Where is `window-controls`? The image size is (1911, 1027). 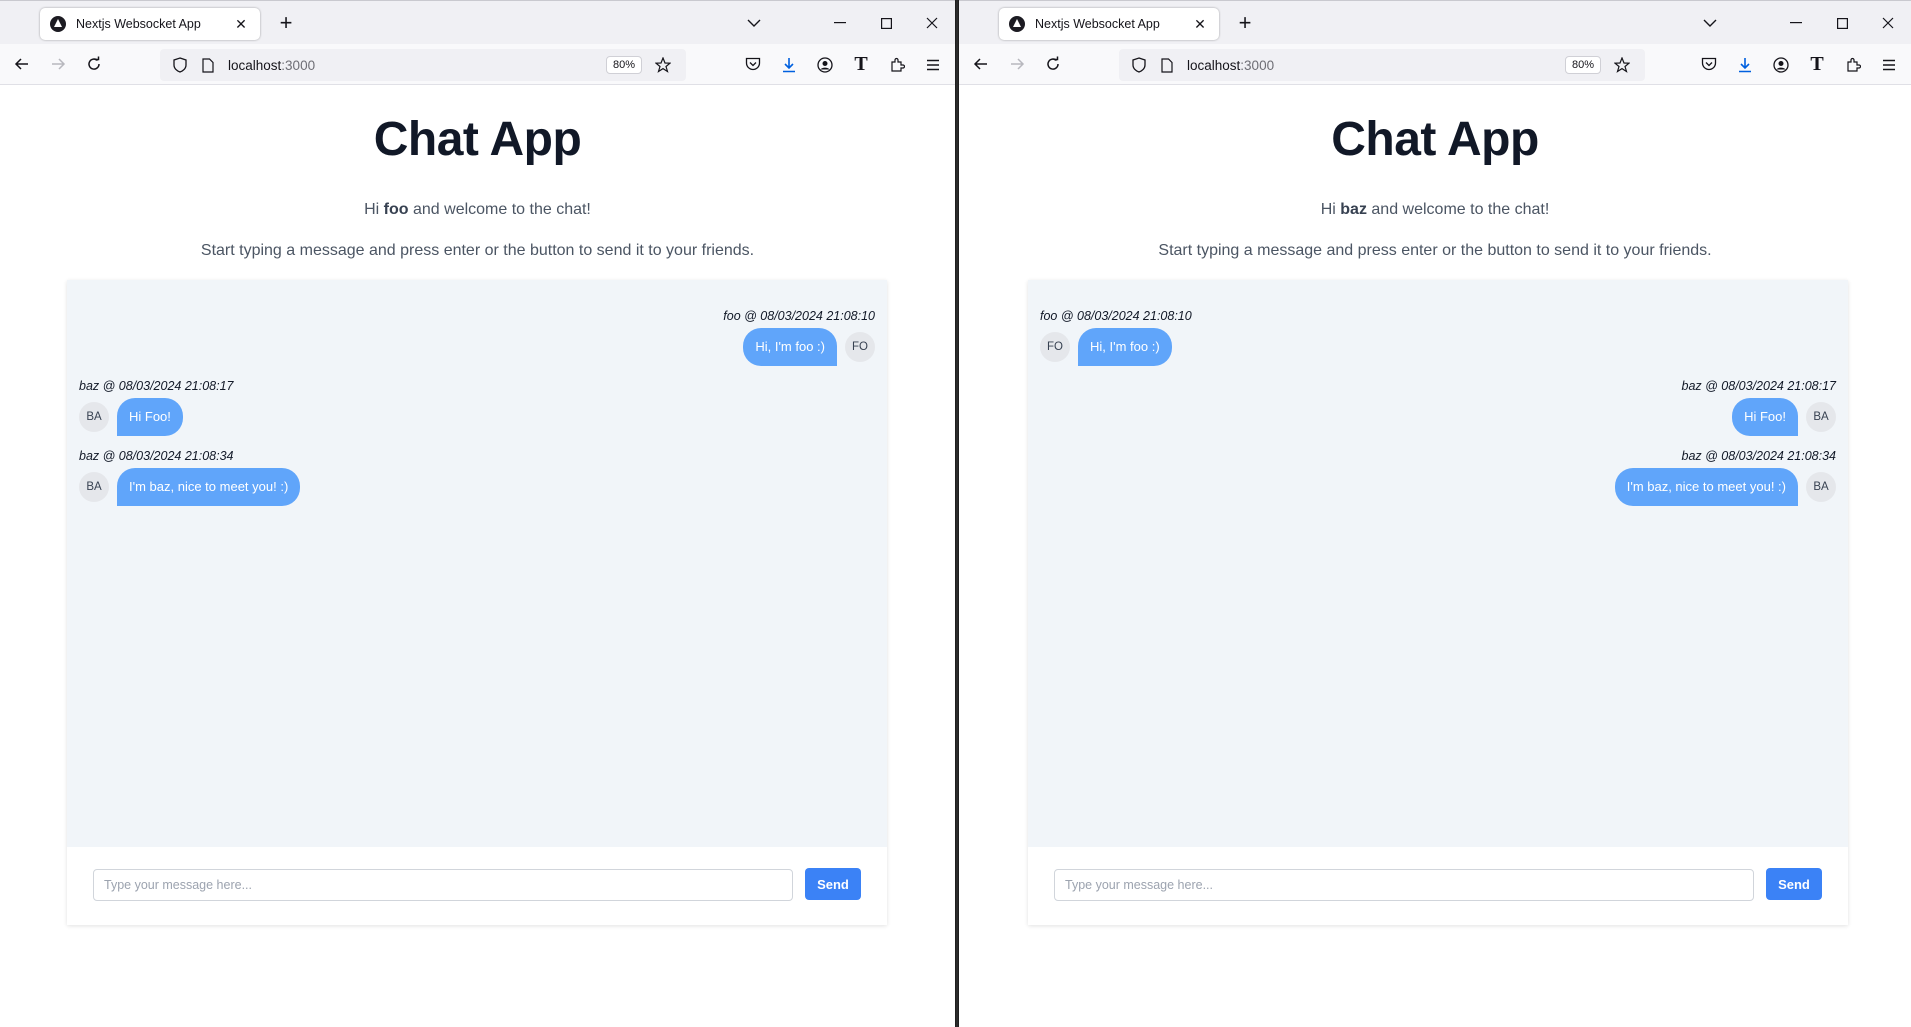
window-controls is located at coordinates (843, 23).